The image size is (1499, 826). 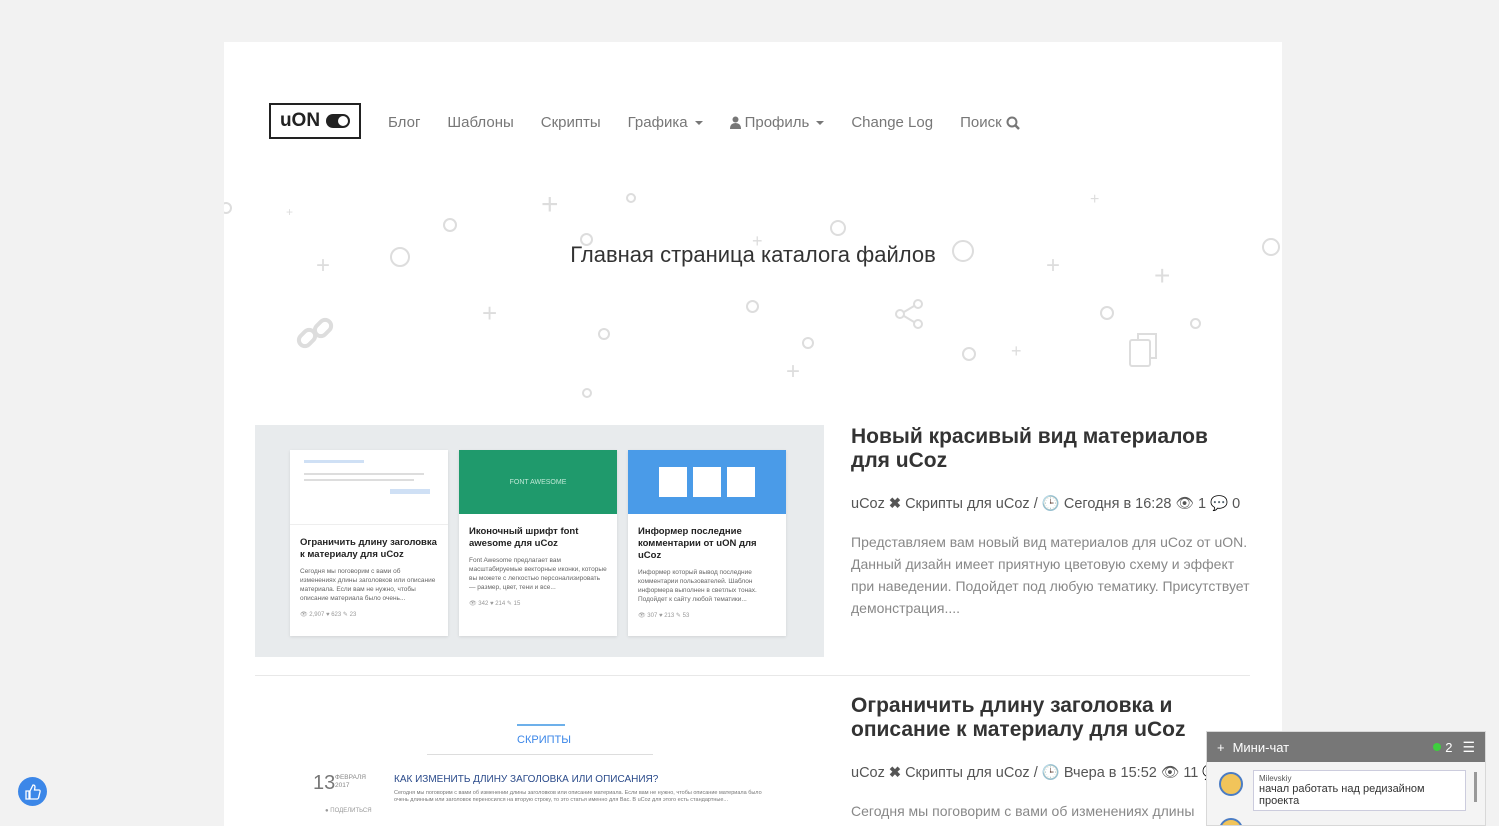 I want to click on nav-label: Профиль, so click(x=777, y=122).